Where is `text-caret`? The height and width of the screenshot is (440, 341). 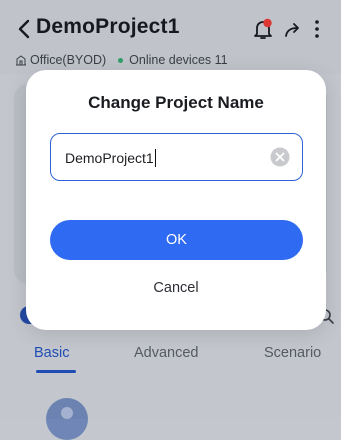
text-caret is located at coordinates (155, 158).